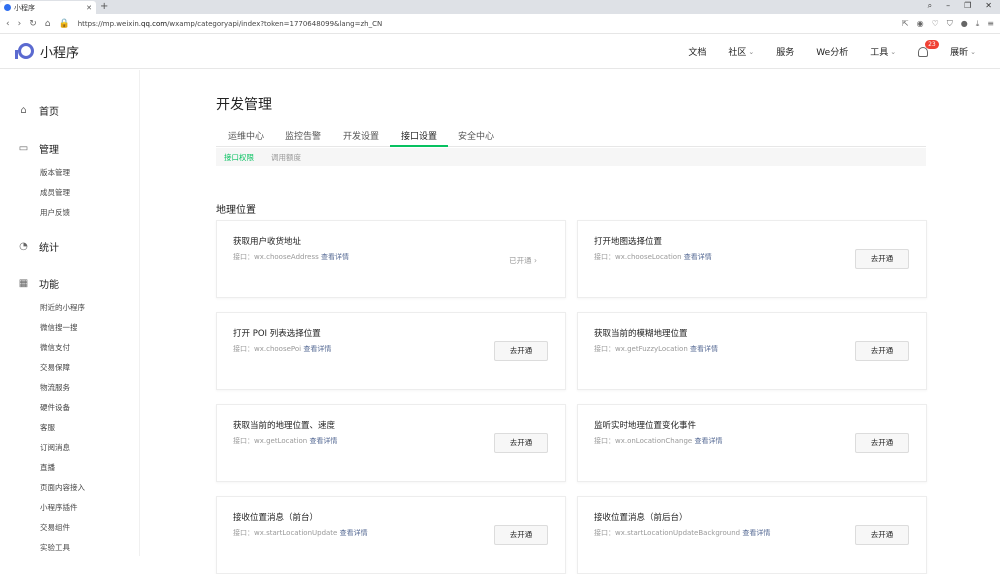  Describe the element at coordinates (658, 441) in the screenshot. I see `api-card-desc: 接口：wx.onLocationChange 查看详情` at that location.